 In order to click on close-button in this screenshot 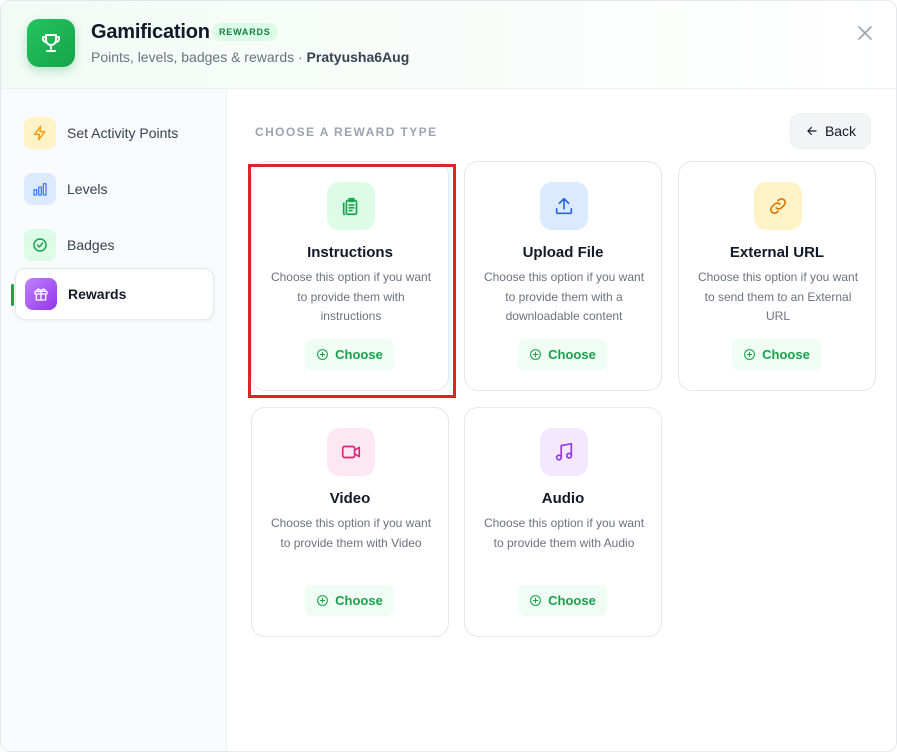, I will do `click(865, 33)`.